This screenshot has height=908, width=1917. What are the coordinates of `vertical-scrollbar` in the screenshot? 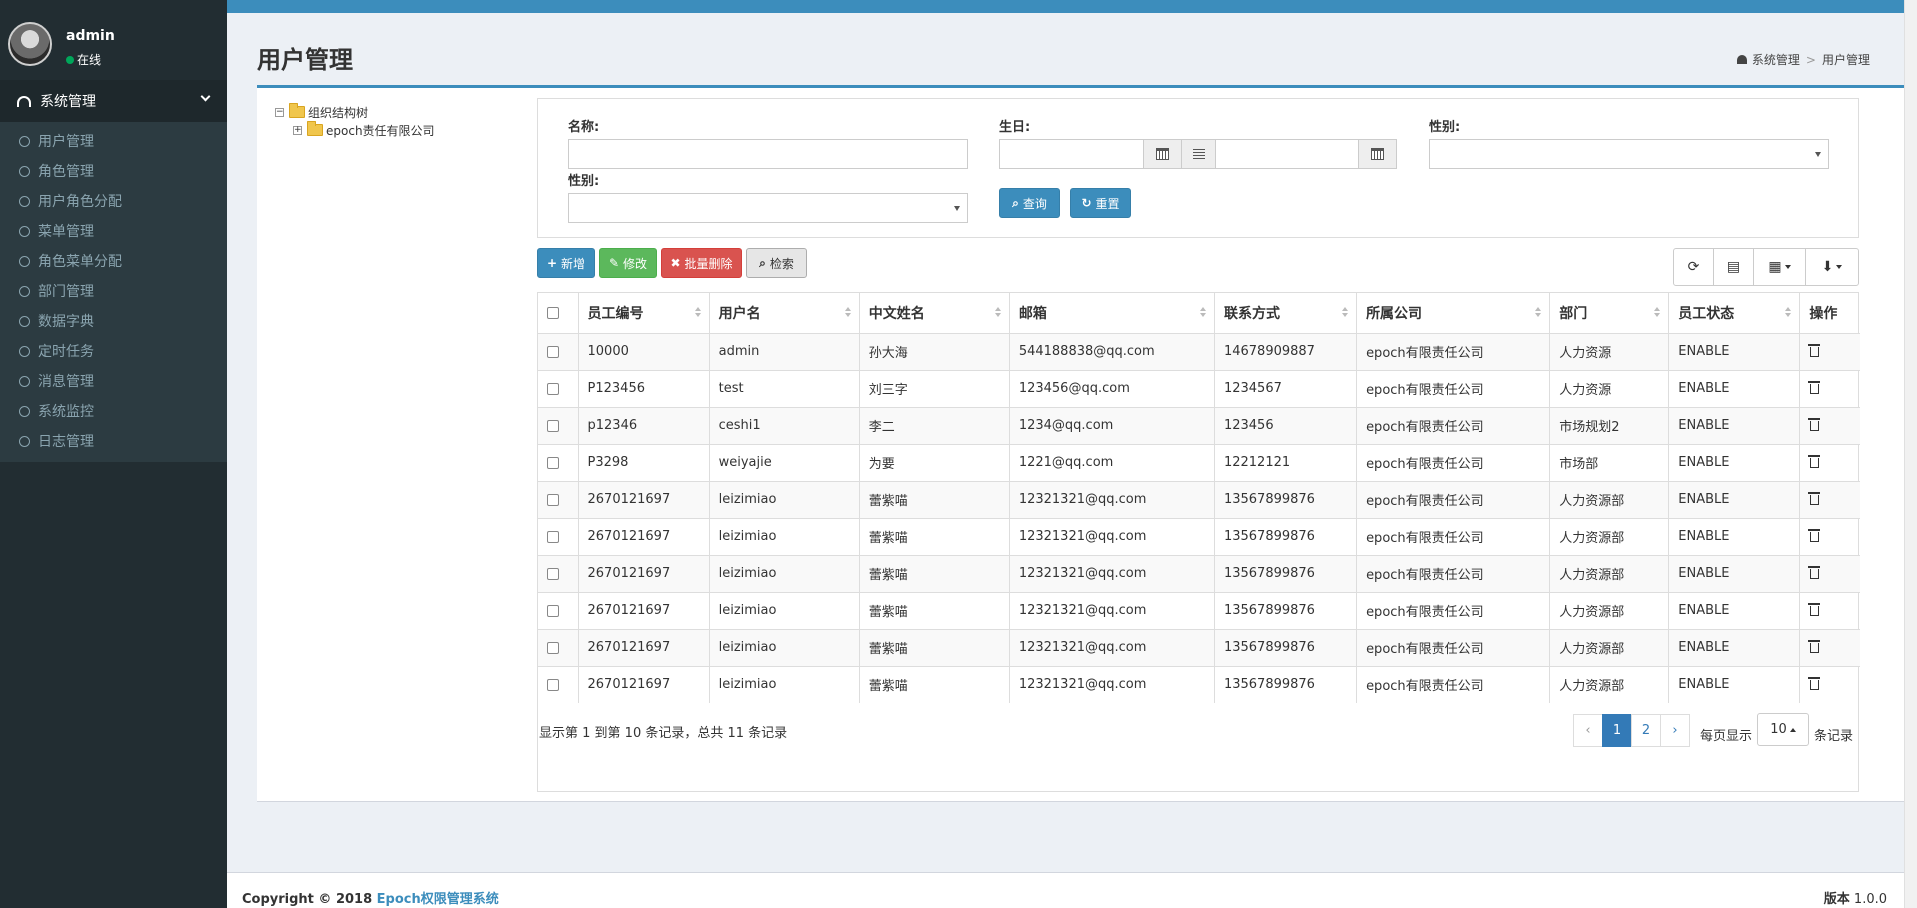 It's located at (1910, 454).